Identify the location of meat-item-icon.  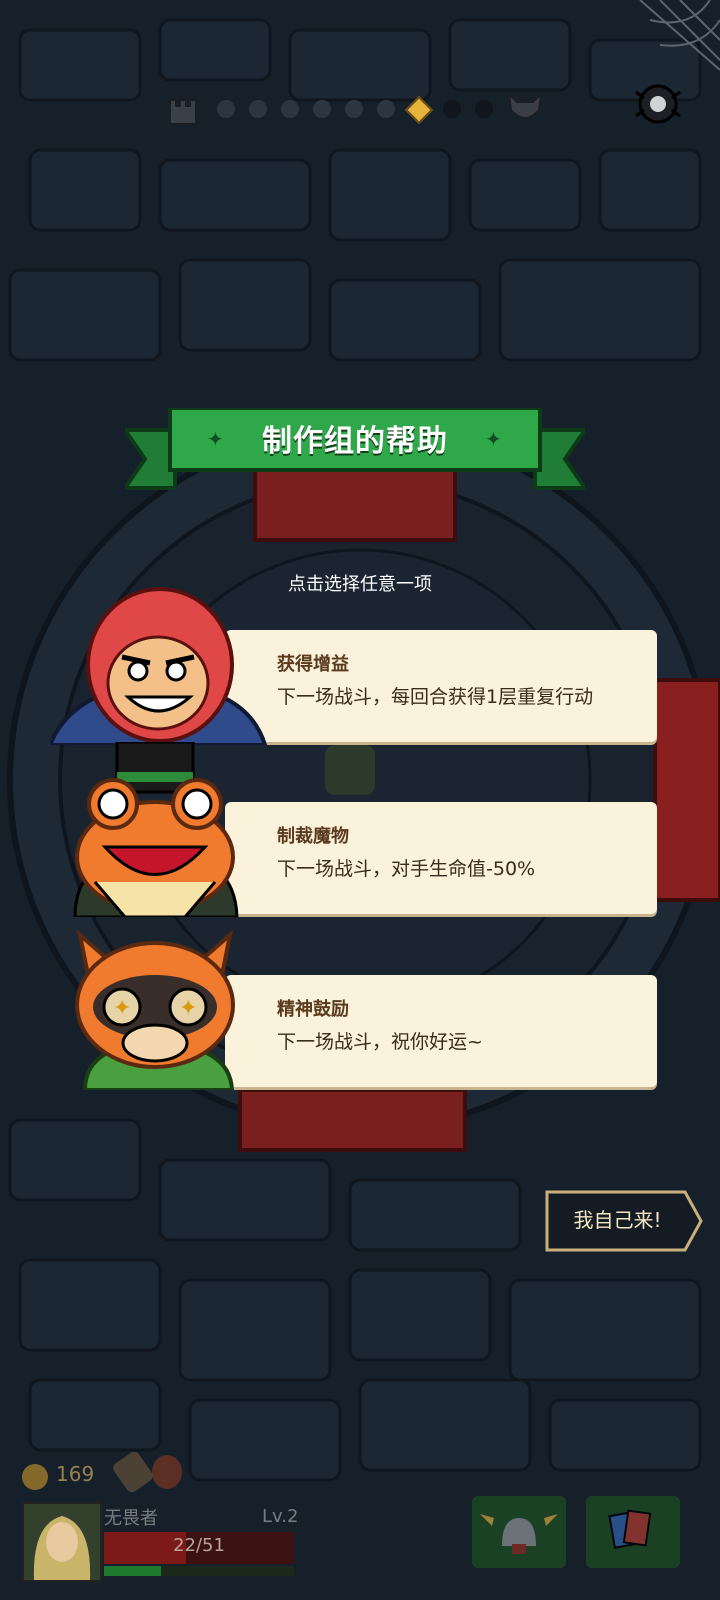
(167, 1472).